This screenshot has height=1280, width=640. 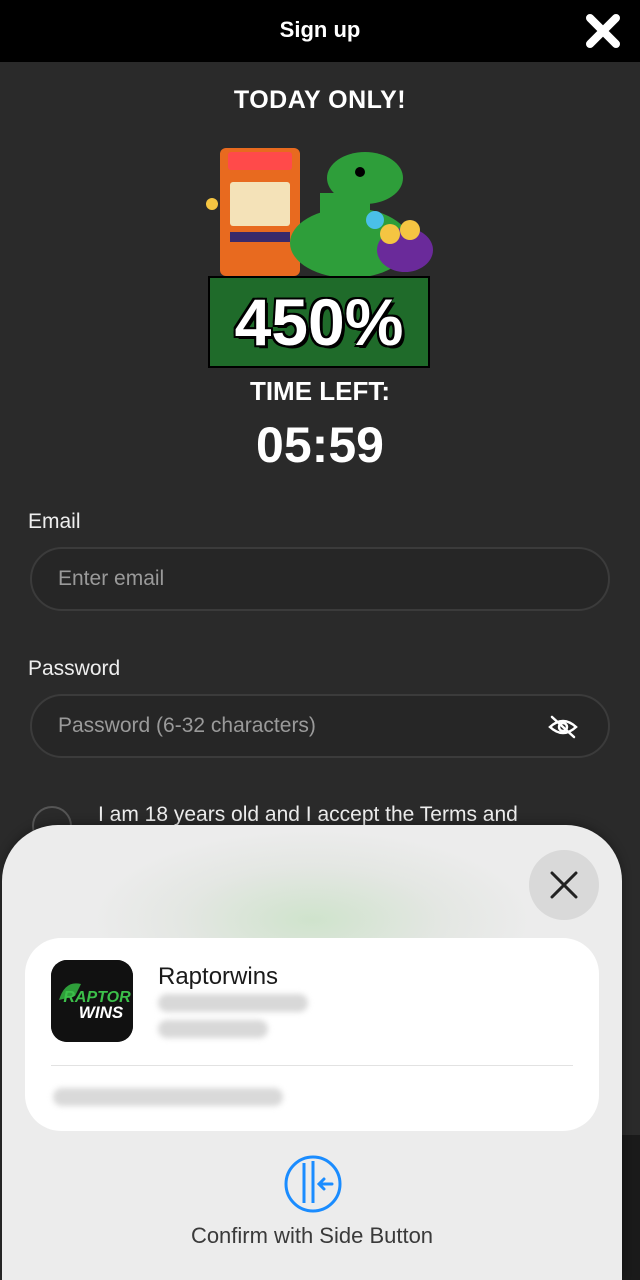 I want to click on app-logo: RAPTOR WINS, so click(x=92, y=1001).